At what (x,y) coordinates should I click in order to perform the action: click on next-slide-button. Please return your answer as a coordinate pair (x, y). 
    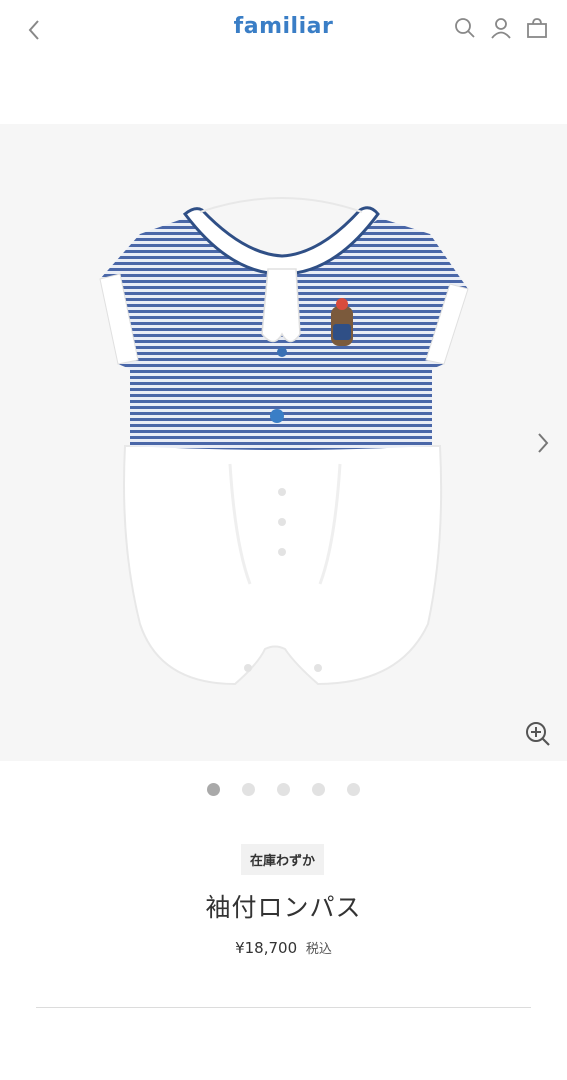
    Looking at the image, I should click on (543, 443).